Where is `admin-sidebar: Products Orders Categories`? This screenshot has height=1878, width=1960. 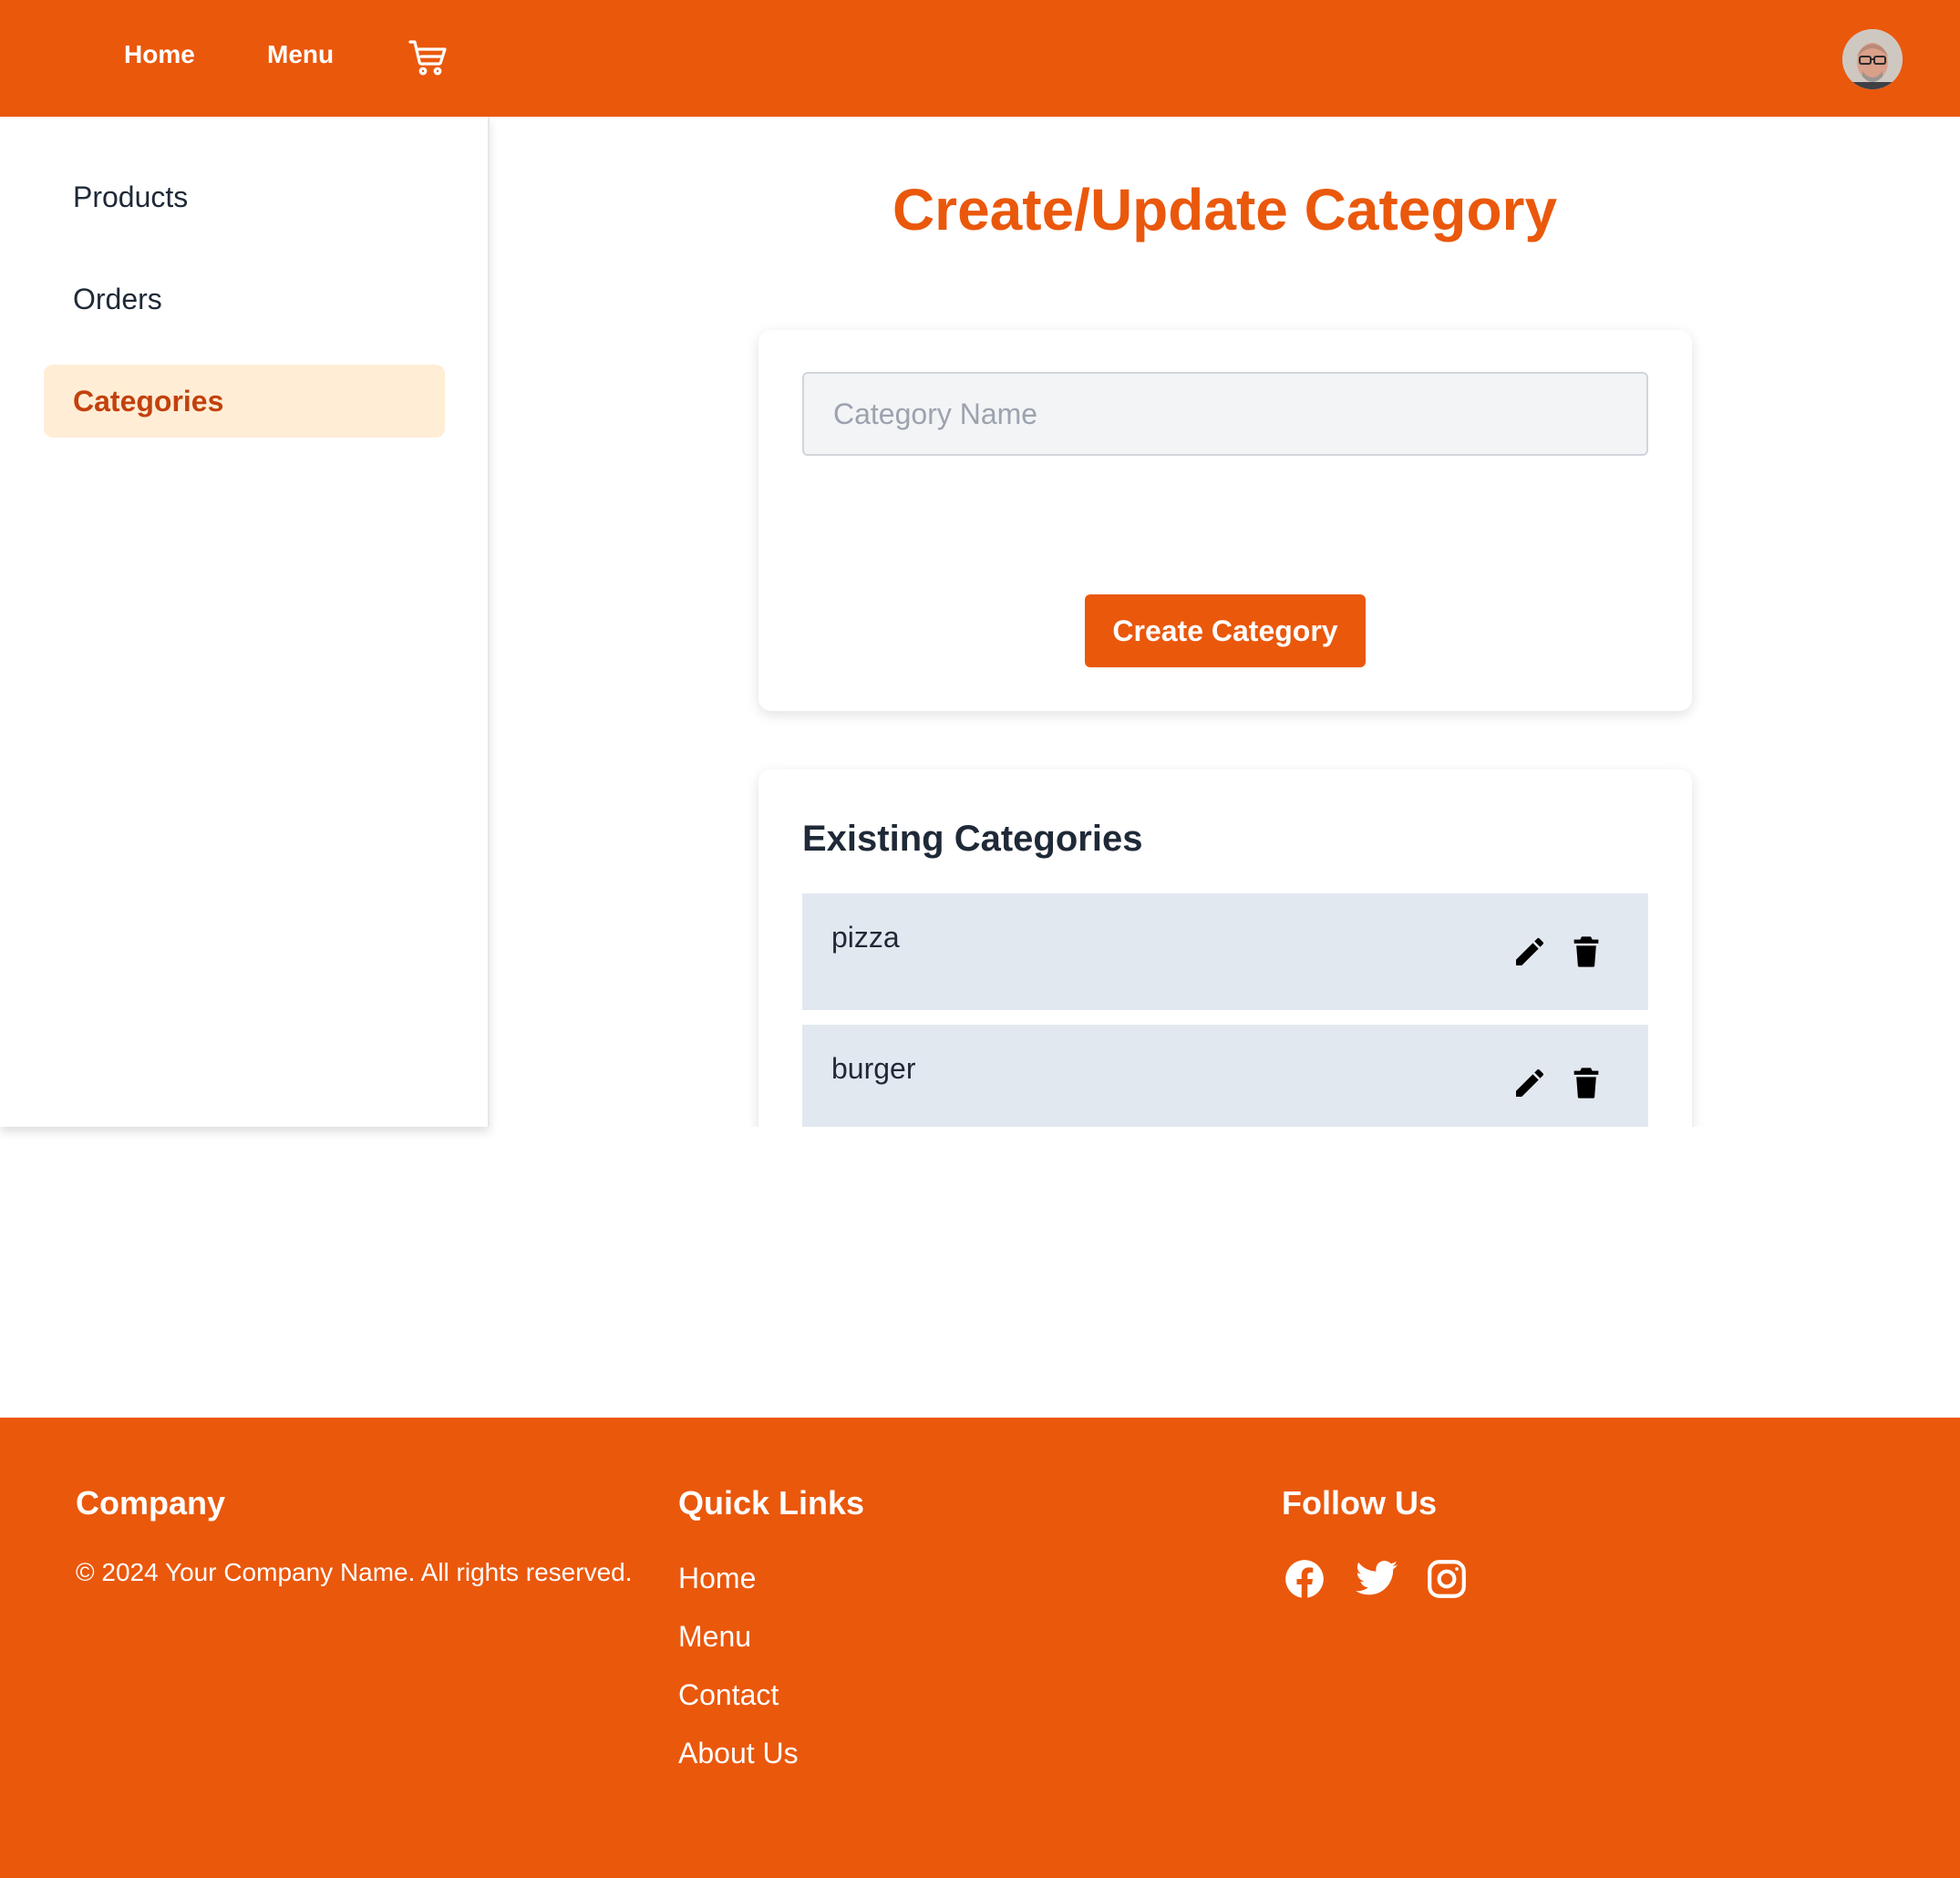 admin-sidebar: Products Orders Categories is located at coordinates (245, 622).